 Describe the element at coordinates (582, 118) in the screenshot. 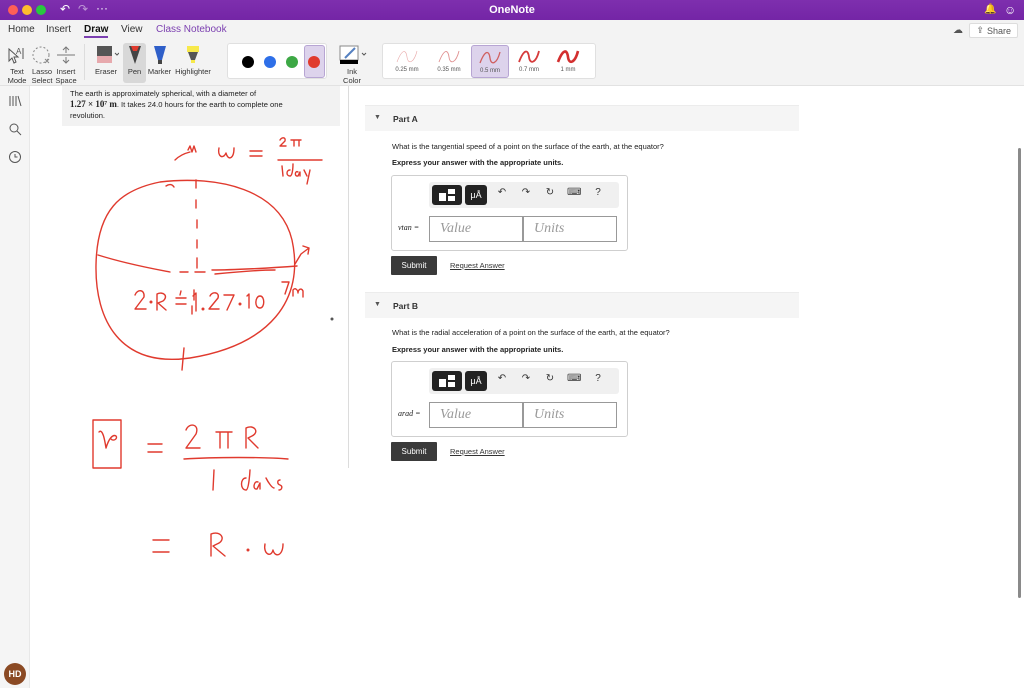

I see `part-a-header: ▼ Part A` at that location.